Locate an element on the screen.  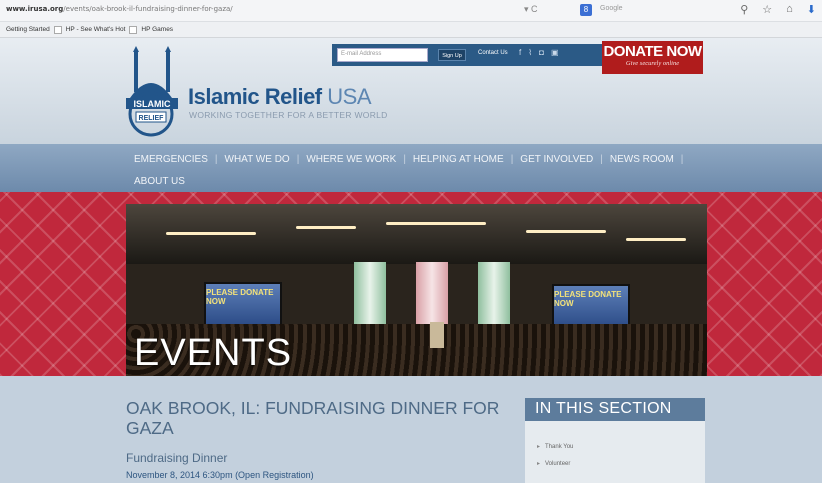
sidebar-title: IN THIS SECTION is located at coordinates (615, 409).